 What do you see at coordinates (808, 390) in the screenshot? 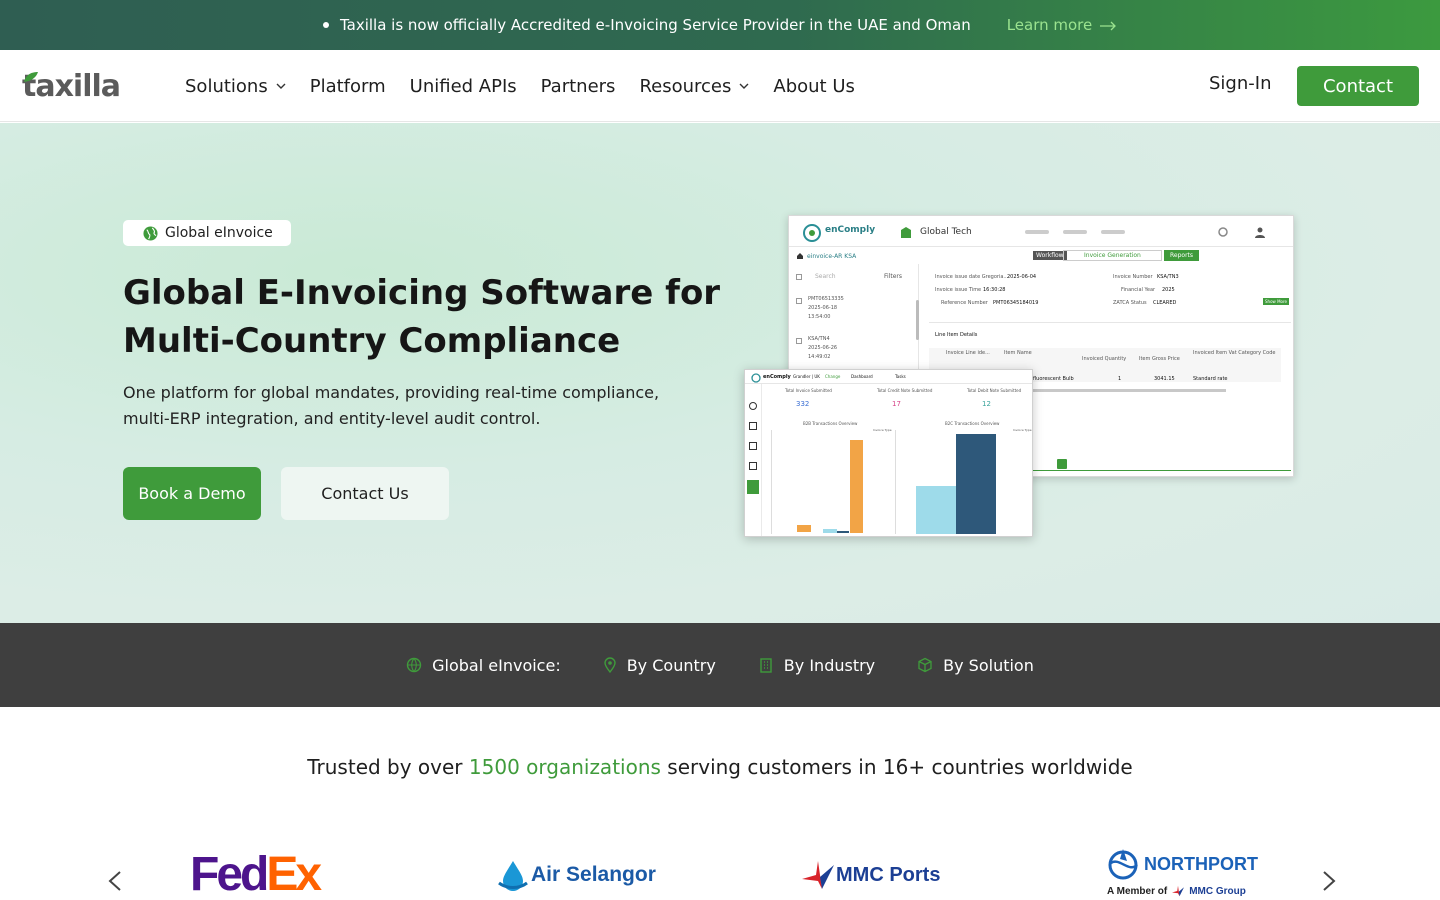
I see `kpi-label: Total Invoice Submitted` at bounding box center [808, 390].